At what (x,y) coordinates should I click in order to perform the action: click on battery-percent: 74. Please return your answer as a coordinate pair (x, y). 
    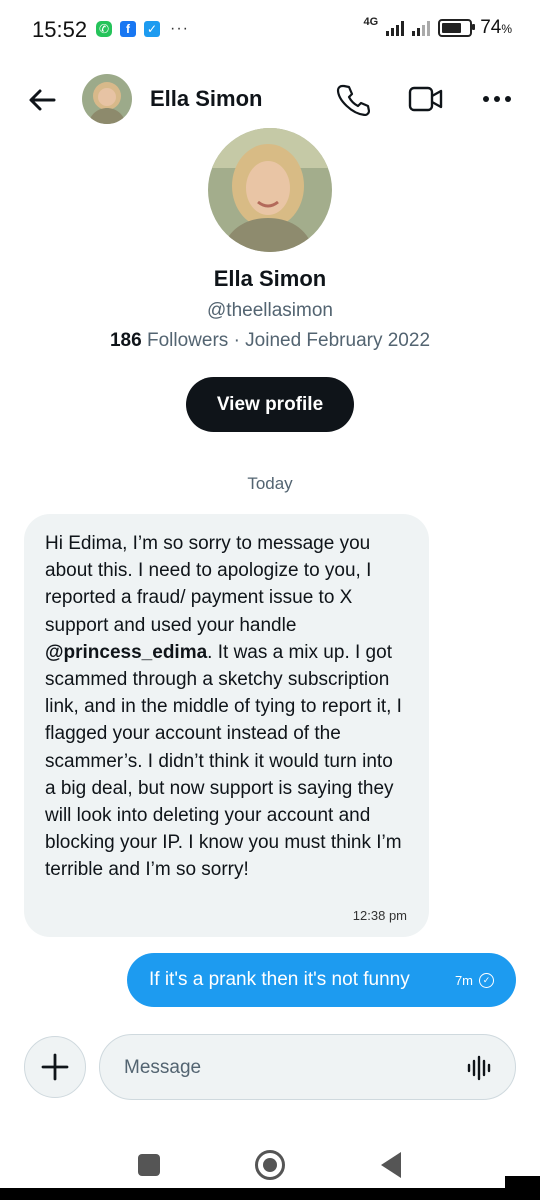
    Looking at the image, I should click on (491, 27).